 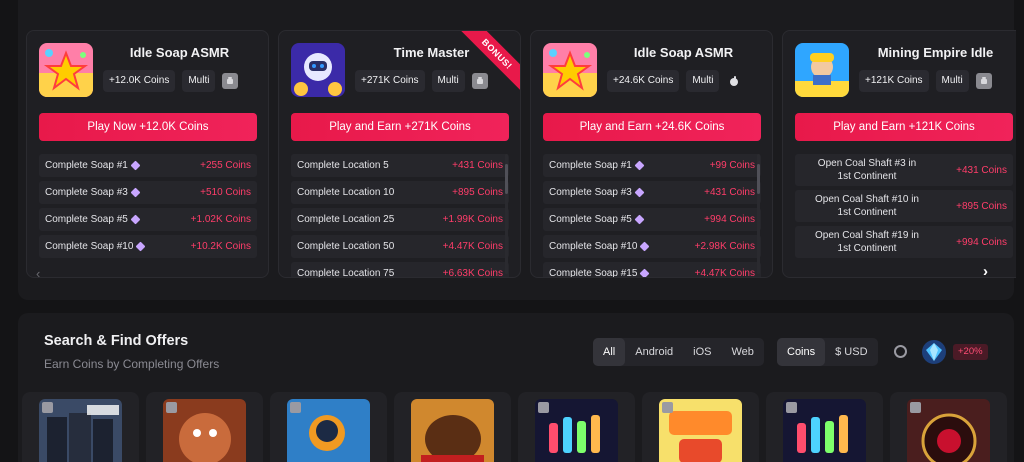 What do you see at coordinates (220, 246) in the screenshot?
I see `task-reward: +10.2K Coins` at bounding box center [220, 246].